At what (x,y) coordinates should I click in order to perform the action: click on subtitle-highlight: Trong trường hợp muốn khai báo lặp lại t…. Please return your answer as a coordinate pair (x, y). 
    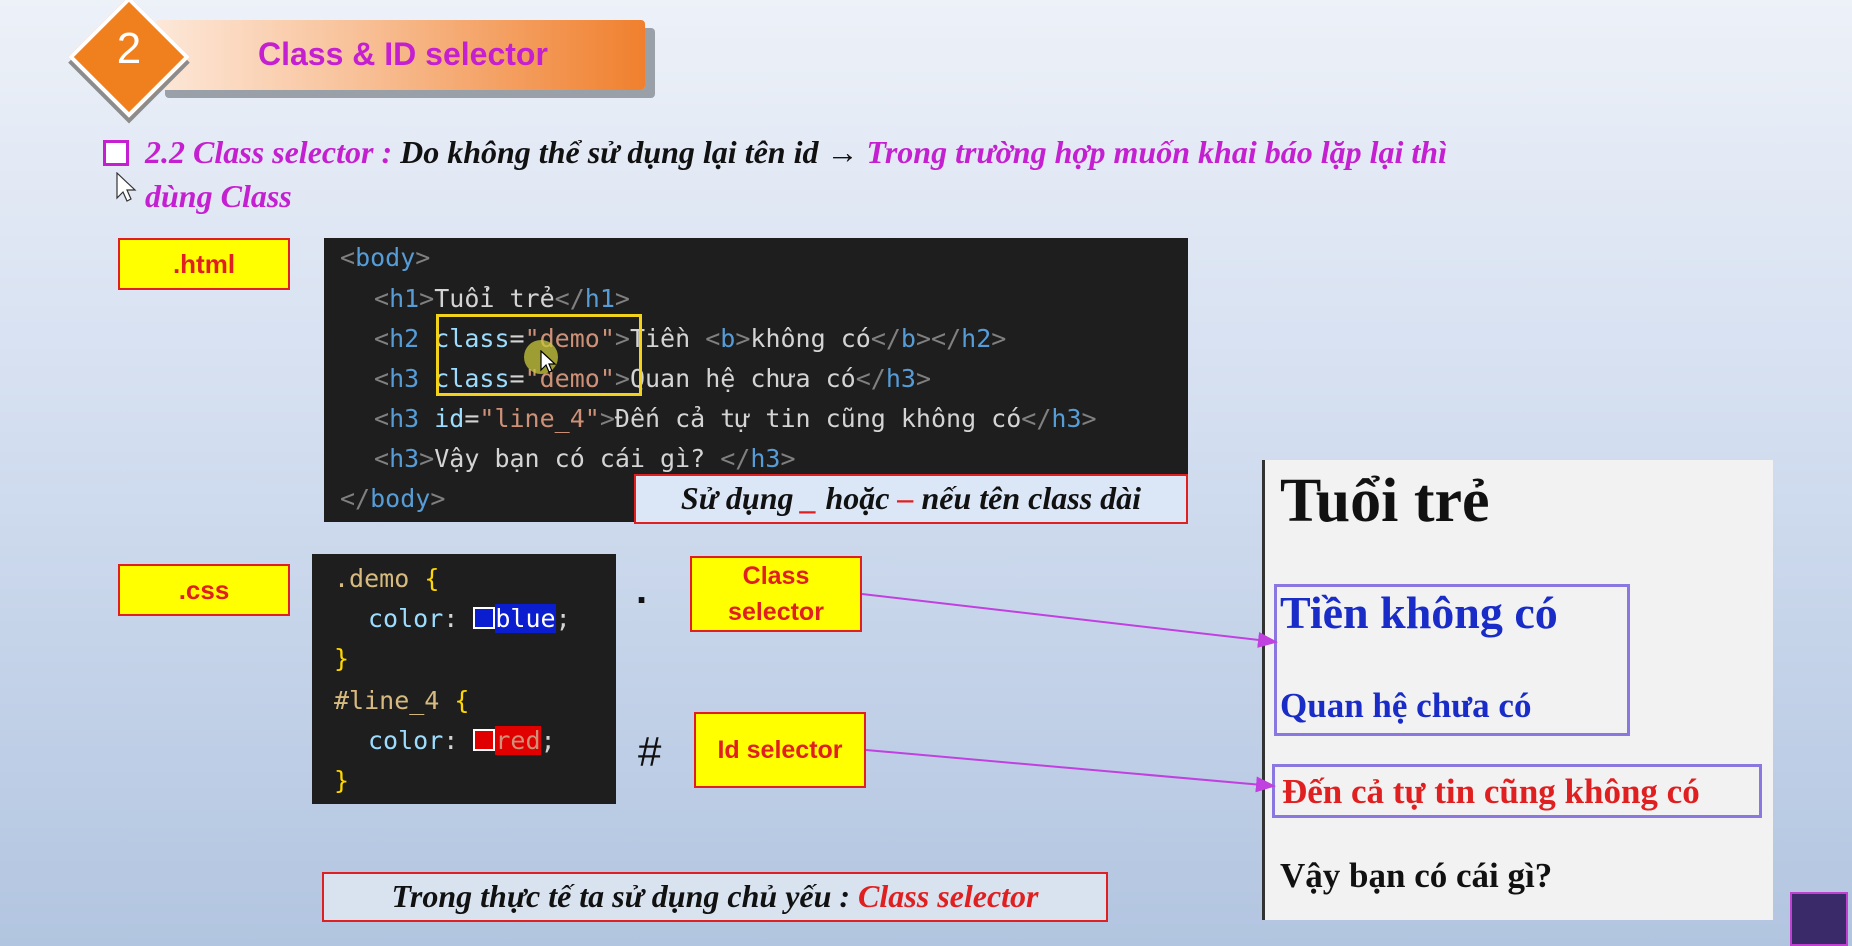
    Looking at the image, I should click on (1156, 152).